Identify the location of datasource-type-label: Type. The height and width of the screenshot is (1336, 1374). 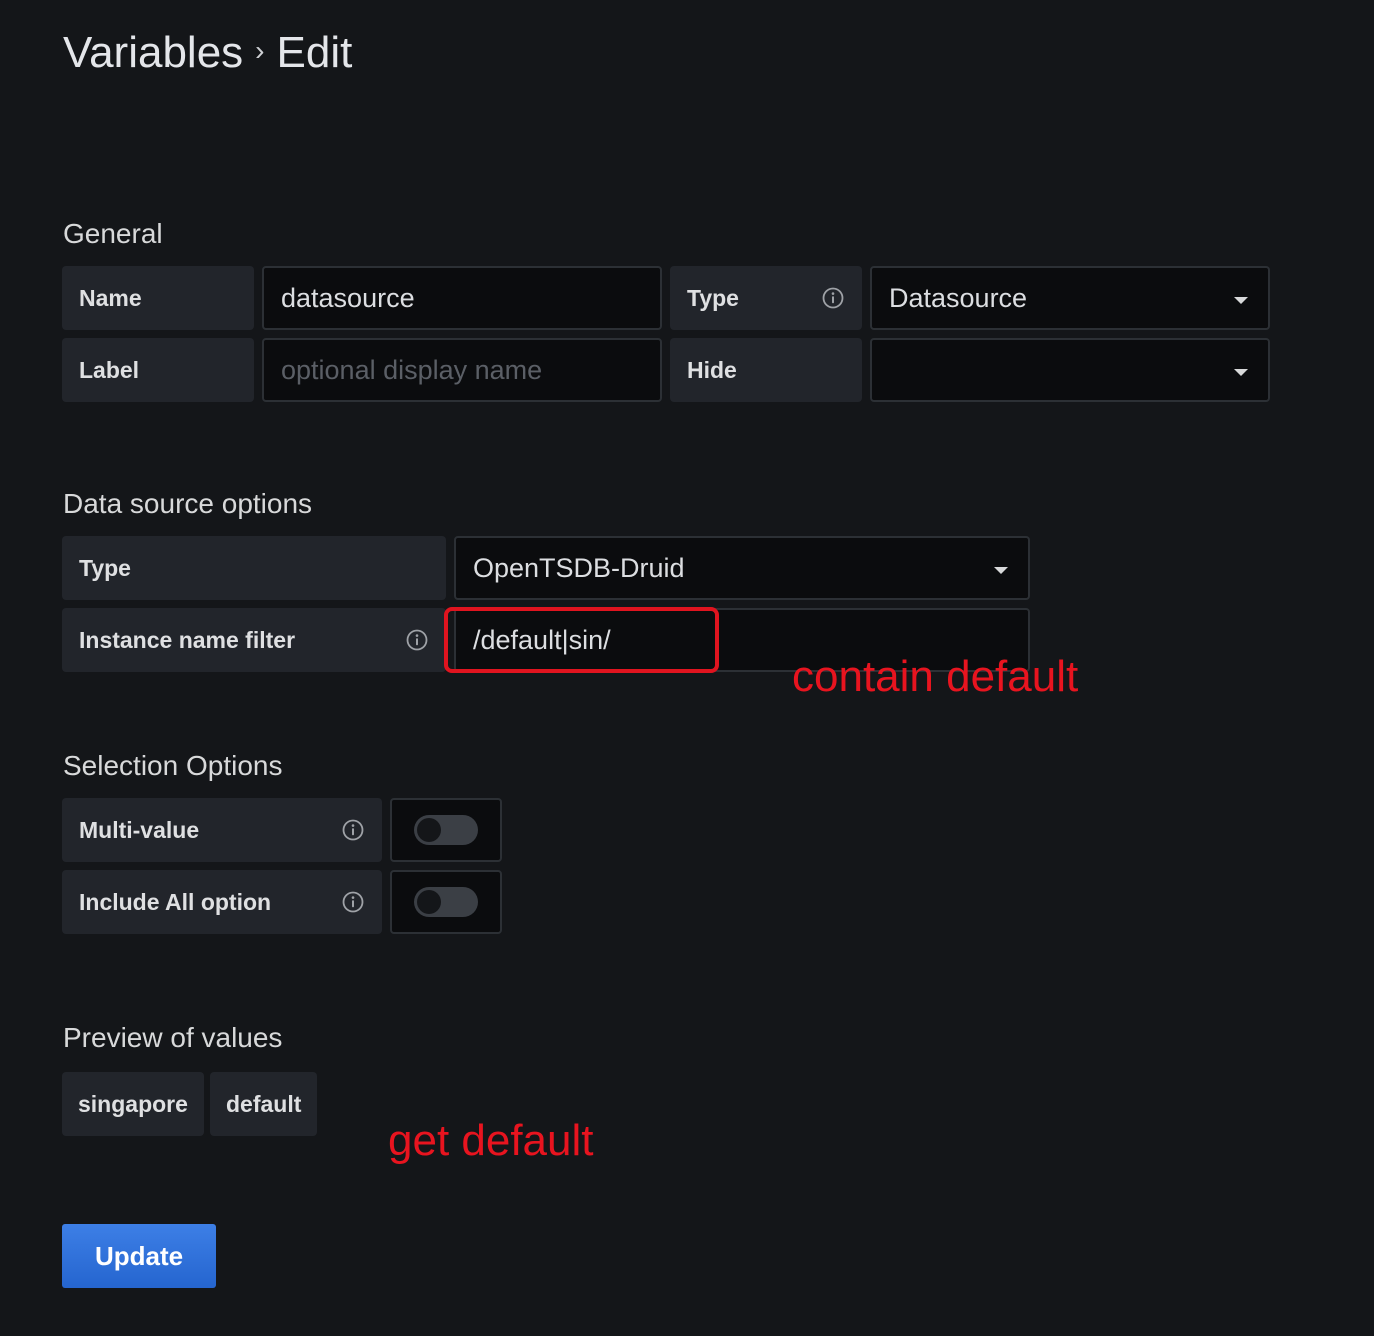
(254, 568).